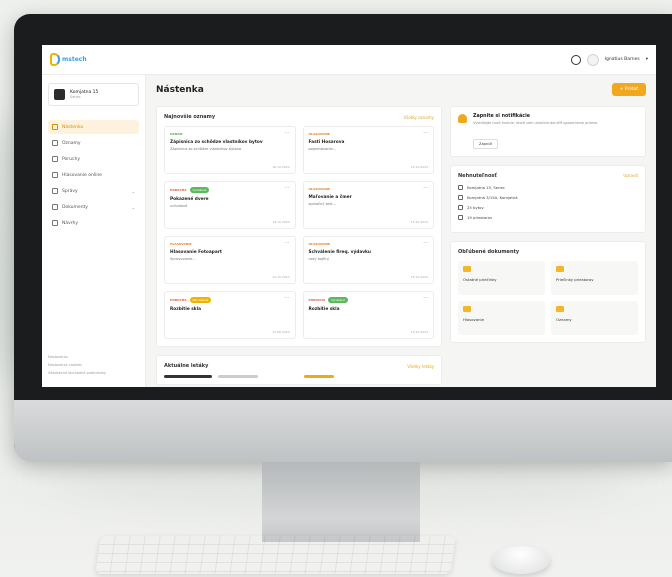  Describe the element at coordinates (93, 94) in the screenshot. I see `company-selector: Komjatna 15 Senec` at that location.